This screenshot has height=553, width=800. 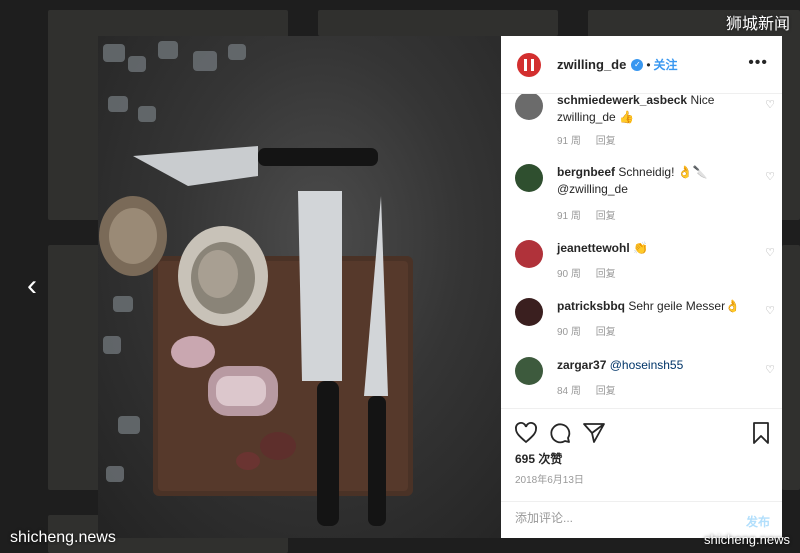 I want to click on comment-body: bergnbeef Schneidig! 👌🔪 @zwilling_de, so click(x=654, y=181).